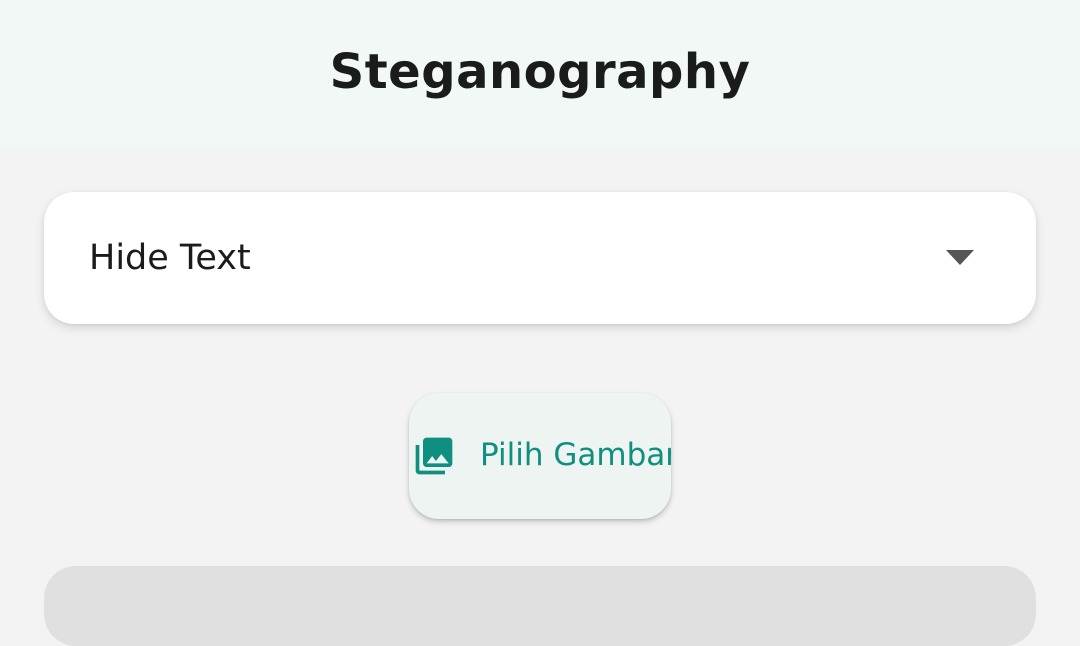  What do you see at coordinates (434, 456) in the screenshot?
I see `photo-library-icon` at bounding box center [434, 456].